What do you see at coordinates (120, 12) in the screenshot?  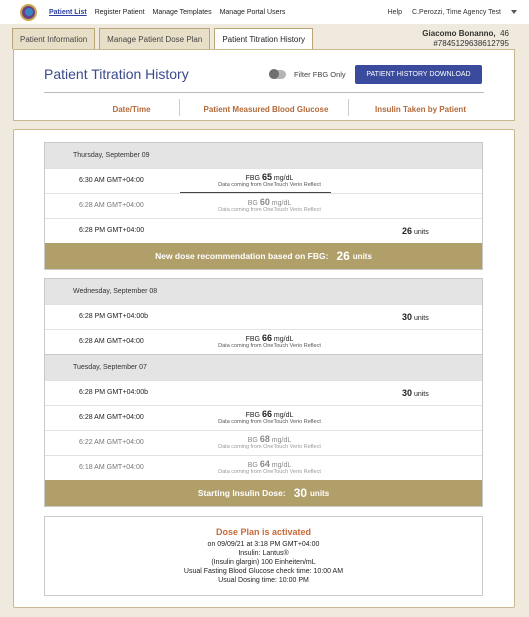 I see `nav-register-patient: Register Patient` at bounding box center [120, 12].